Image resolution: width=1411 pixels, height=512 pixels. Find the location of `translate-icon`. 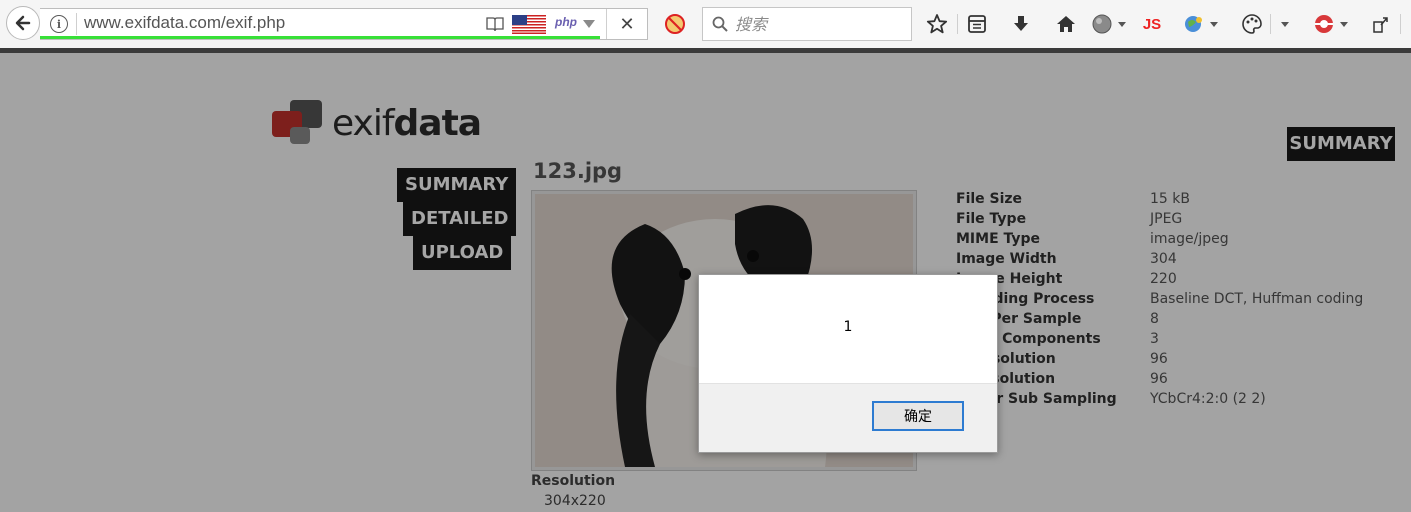

translate-icon is located at coordinates (1194, 24).